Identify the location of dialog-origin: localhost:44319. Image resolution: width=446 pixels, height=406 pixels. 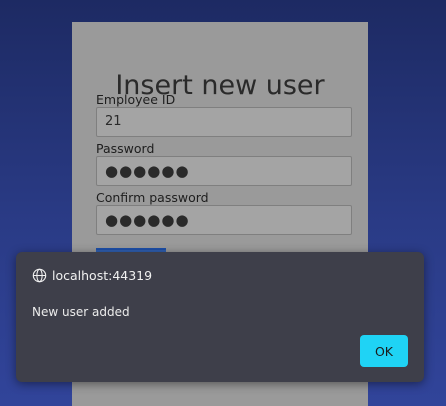
(92, 275).